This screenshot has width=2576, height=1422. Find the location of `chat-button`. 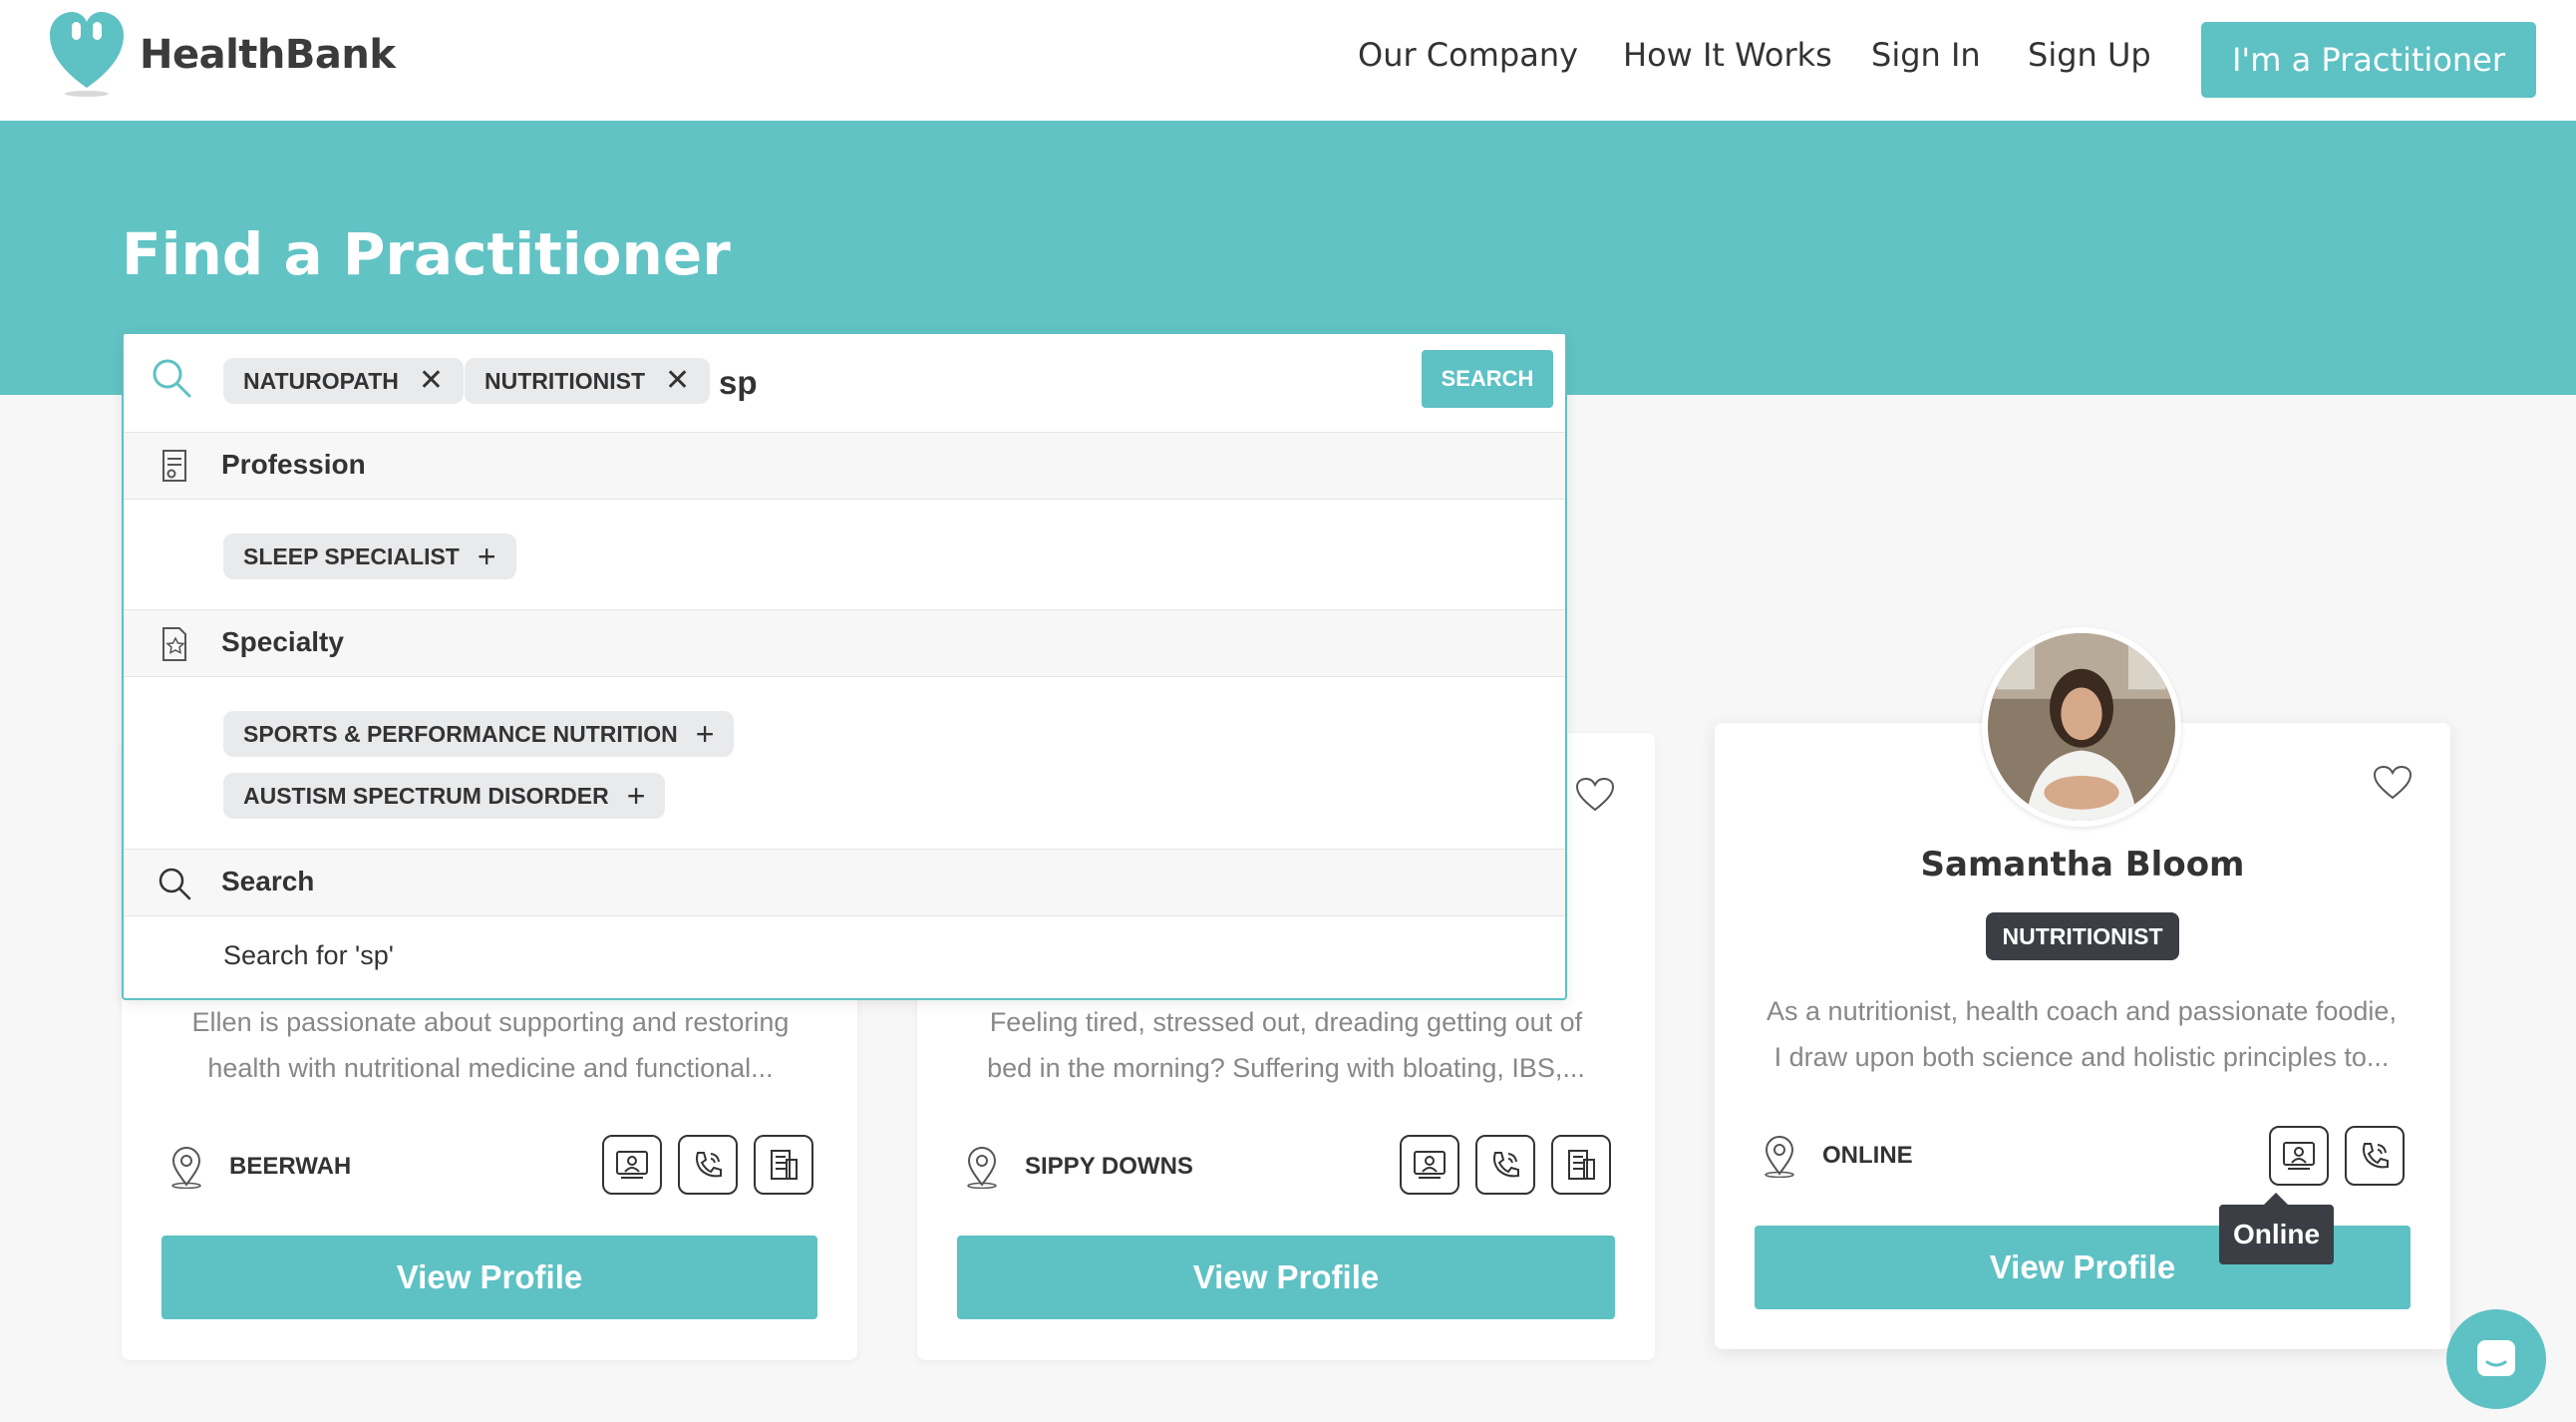

chat-button is located at coordinates (2496, 1359).